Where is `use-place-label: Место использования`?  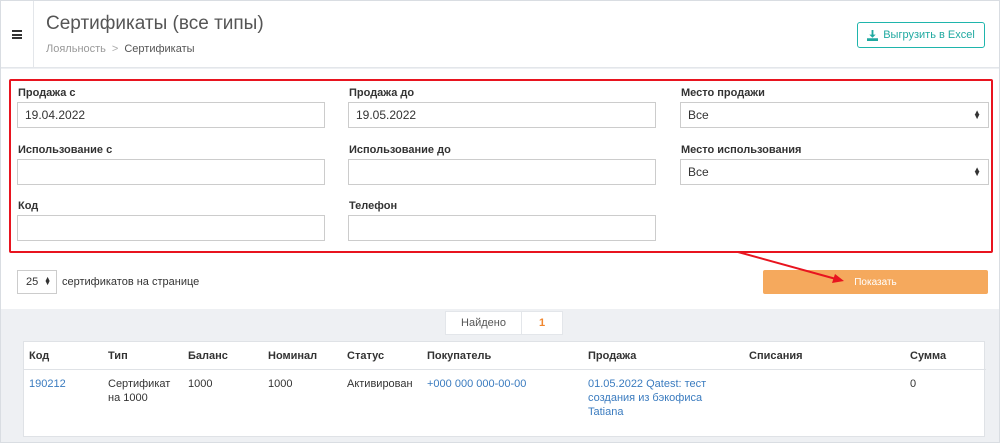 use-place-label: Место использования is located at coordinates (741, 150).